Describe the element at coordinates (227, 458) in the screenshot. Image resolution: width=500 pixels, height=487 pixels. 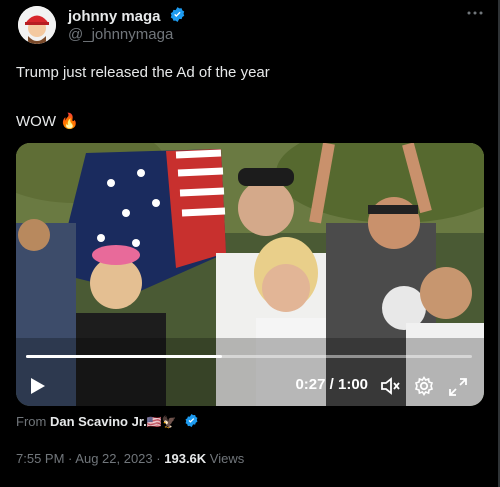
I see `views-label: Views` at that location.